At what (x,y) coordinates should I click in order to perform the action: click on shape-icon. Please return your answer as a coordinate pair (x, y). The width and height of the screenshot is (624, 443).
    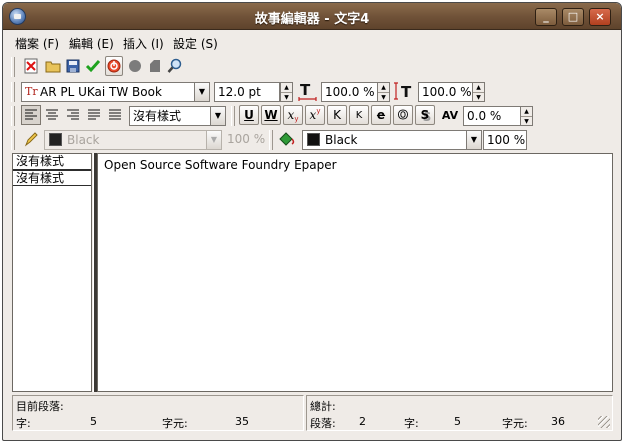
    Looking at the image, I should click on (155, 66).